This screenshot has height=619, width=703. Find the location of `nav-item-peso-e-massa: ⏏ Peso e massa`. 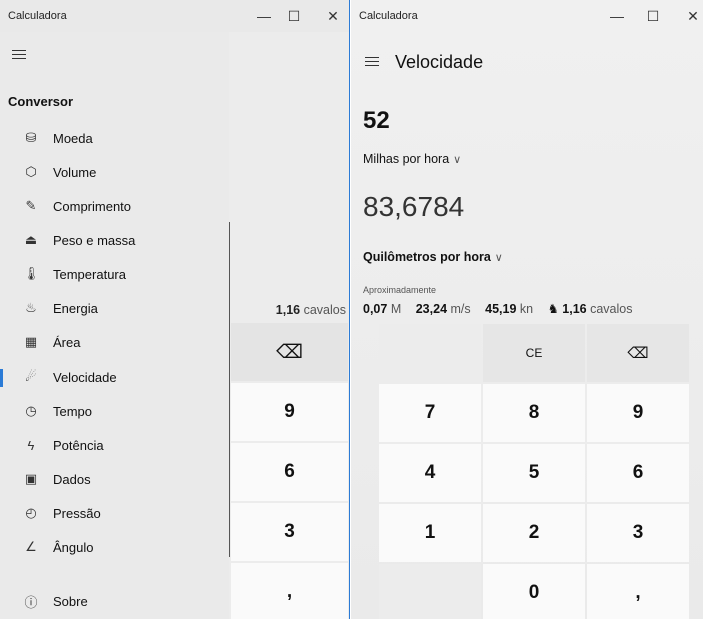

nav-item-peso-e-massa: ⏏ Peso e massa is located at coordinates (114, 240).